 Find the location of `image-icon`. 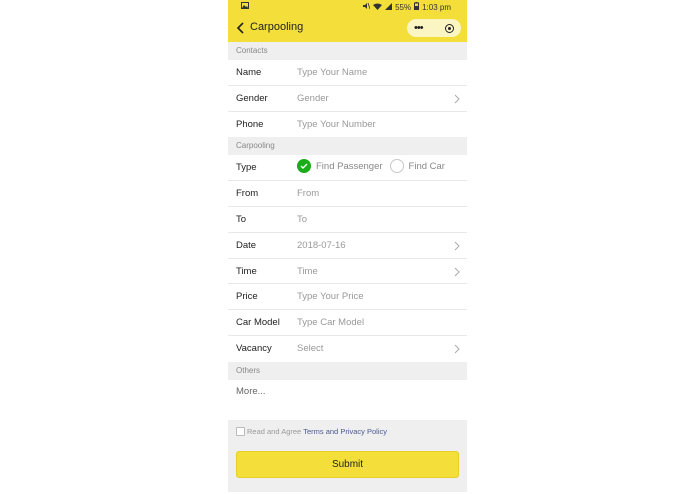

image-icon is located at coordinates (245, 6).